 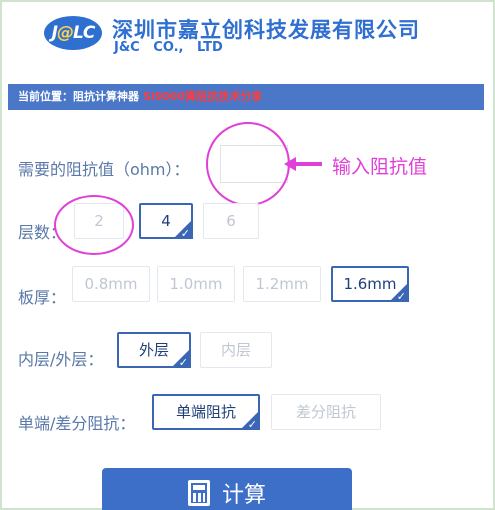 I want to click on calculate-button: 计算, so click(x=227, y=489).